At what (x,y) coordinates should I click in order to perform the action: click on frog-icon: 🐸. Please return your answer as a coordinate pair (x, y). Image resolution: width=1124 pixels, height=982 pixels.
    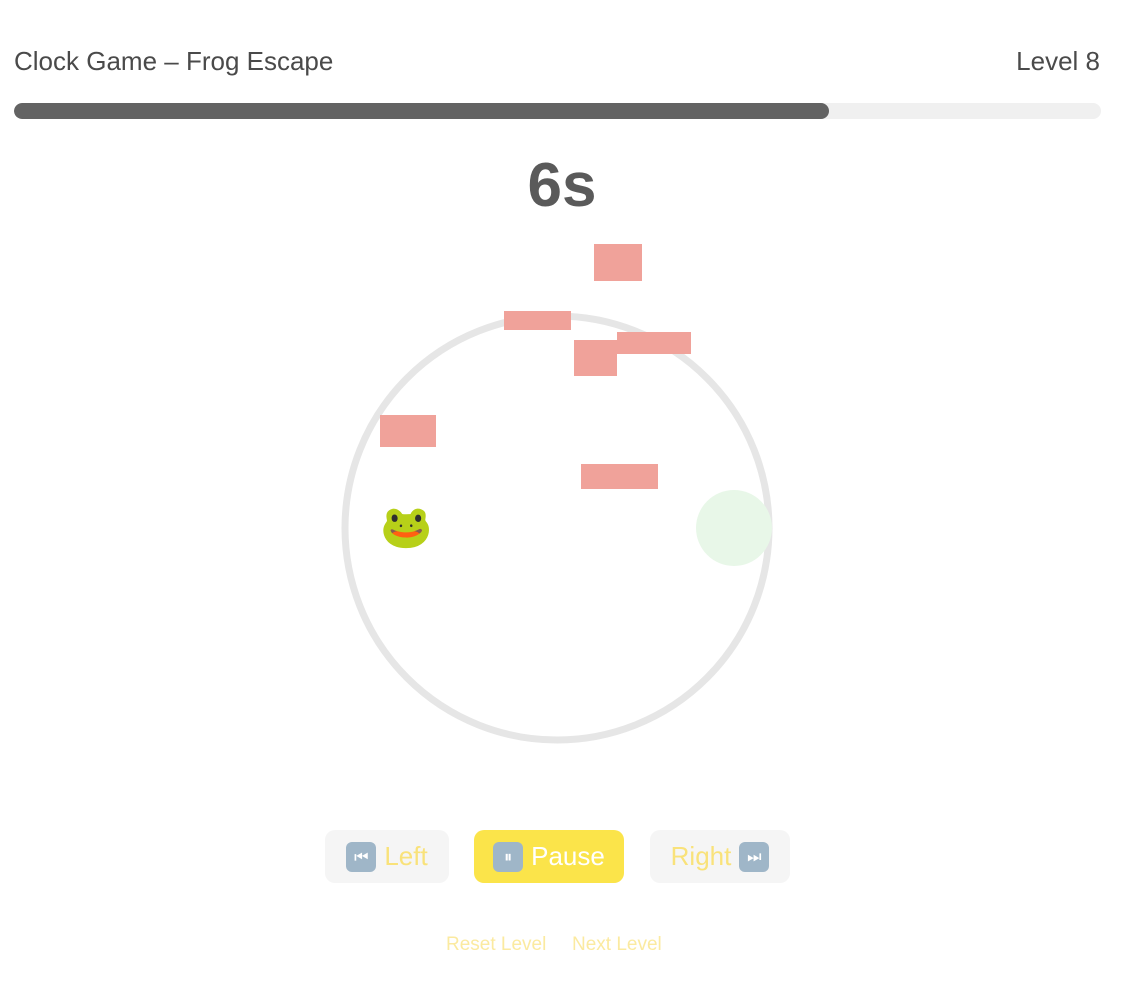
    Looking at the image, I should click on (406, 526).